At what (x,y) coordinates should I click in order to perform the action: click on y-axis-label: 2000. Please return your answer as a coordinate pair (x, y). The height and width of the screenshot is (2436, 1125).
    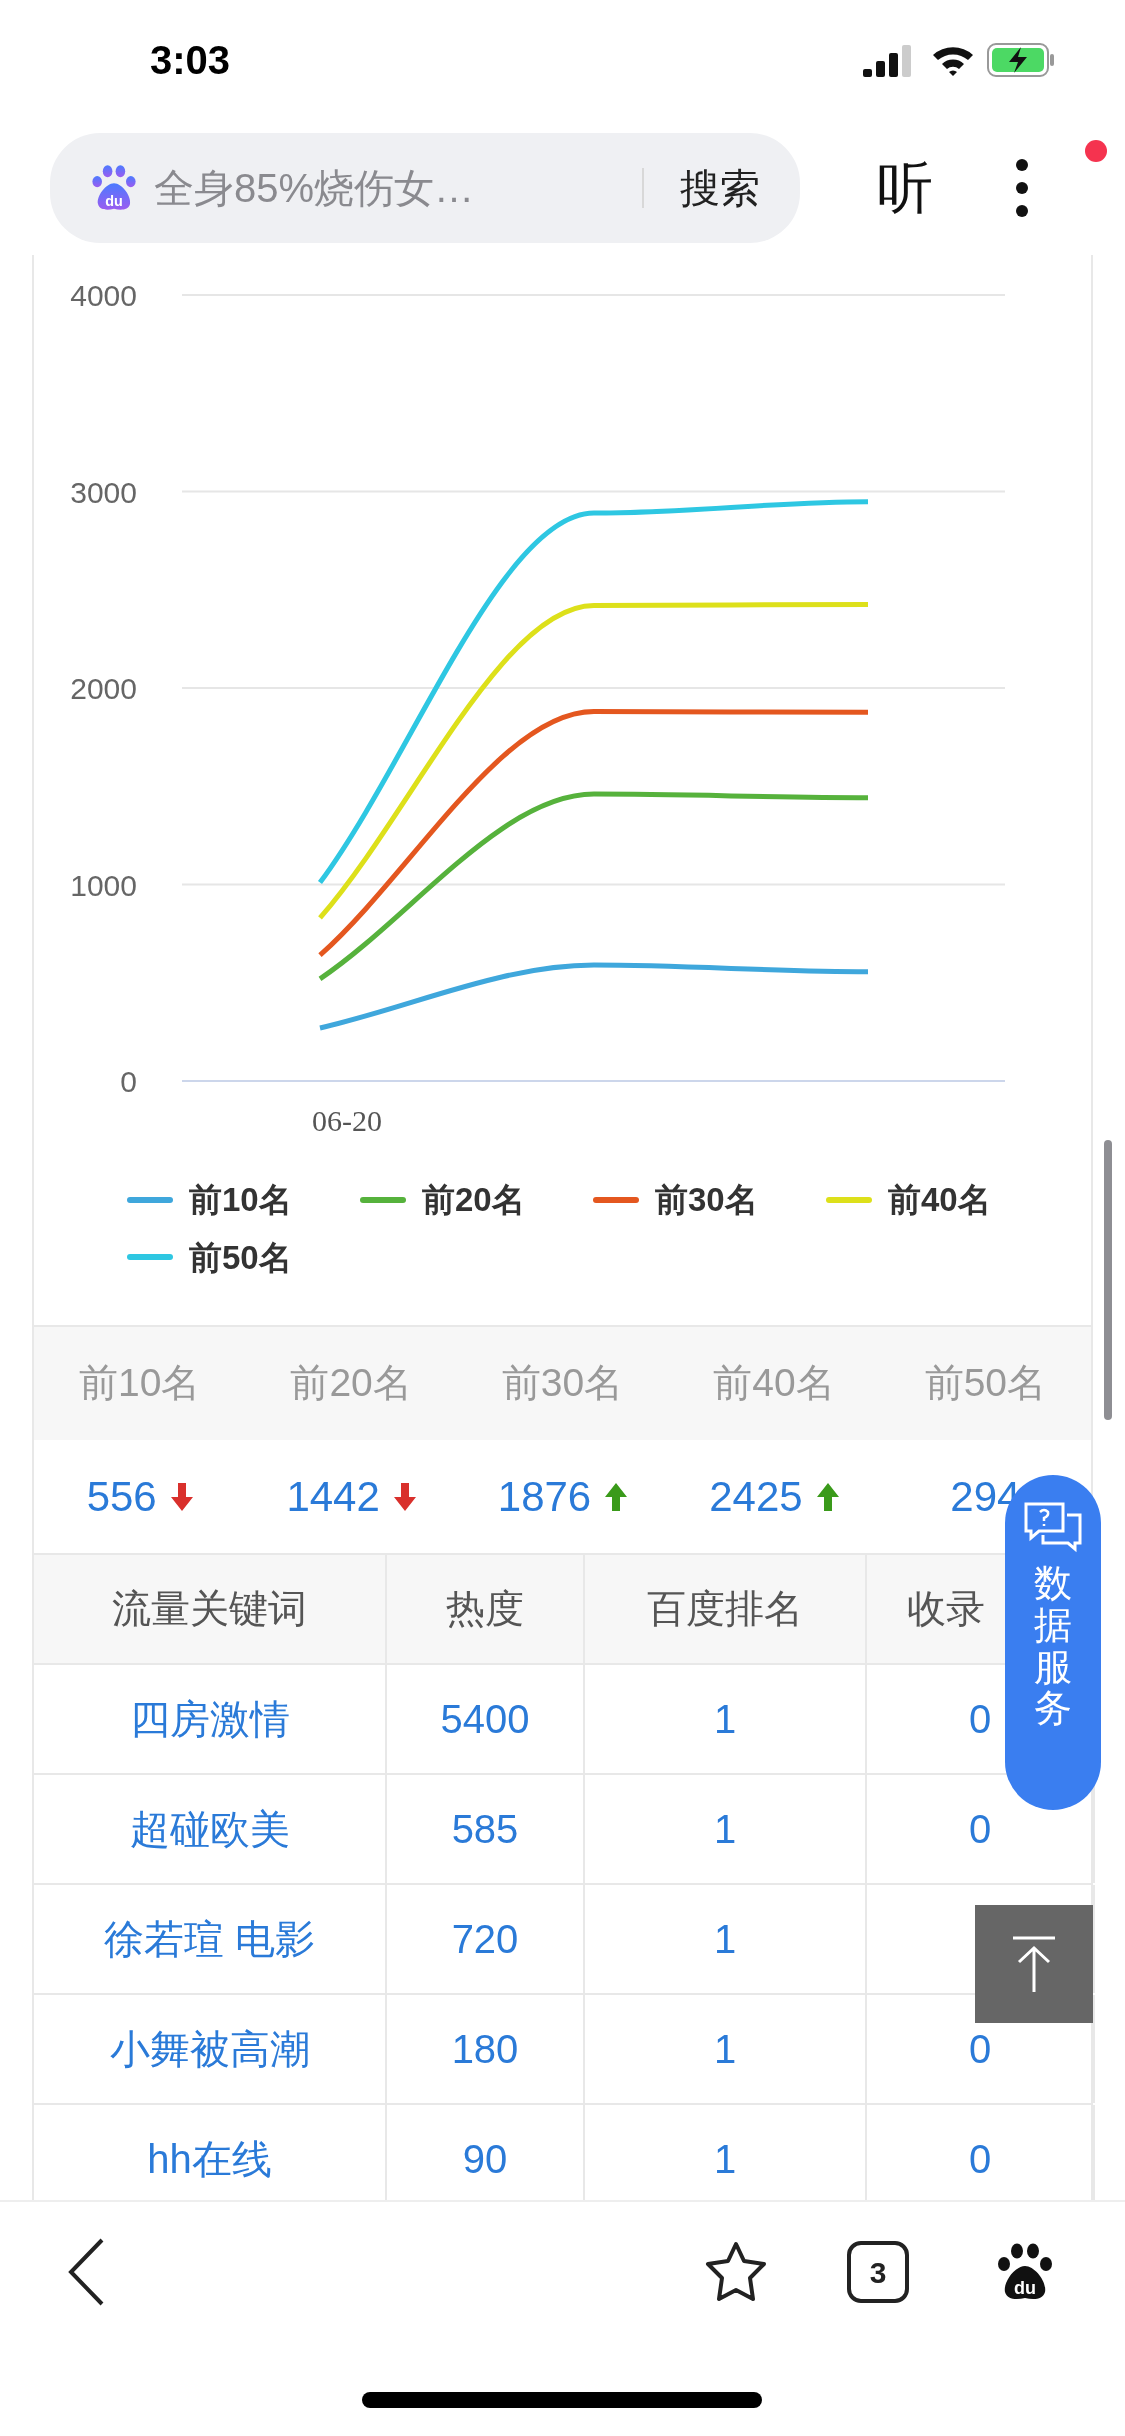
    Looking at the image, I should click on (103, 688).